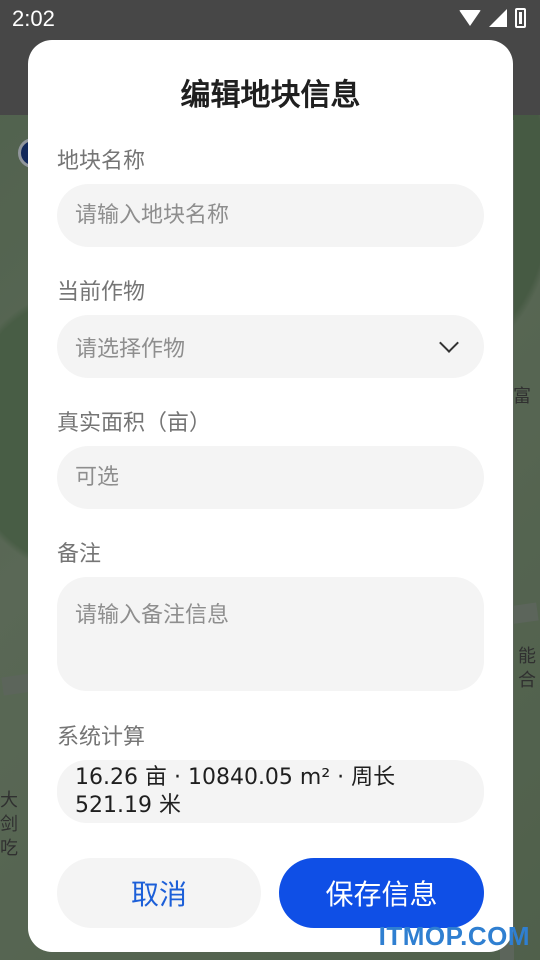 This screenshot has height=960, width=540. What do you see at coordinates (454, 936) in the screenshot?
I see `watermark-text: ITMOP.COM` at bounding box center [454, 936].